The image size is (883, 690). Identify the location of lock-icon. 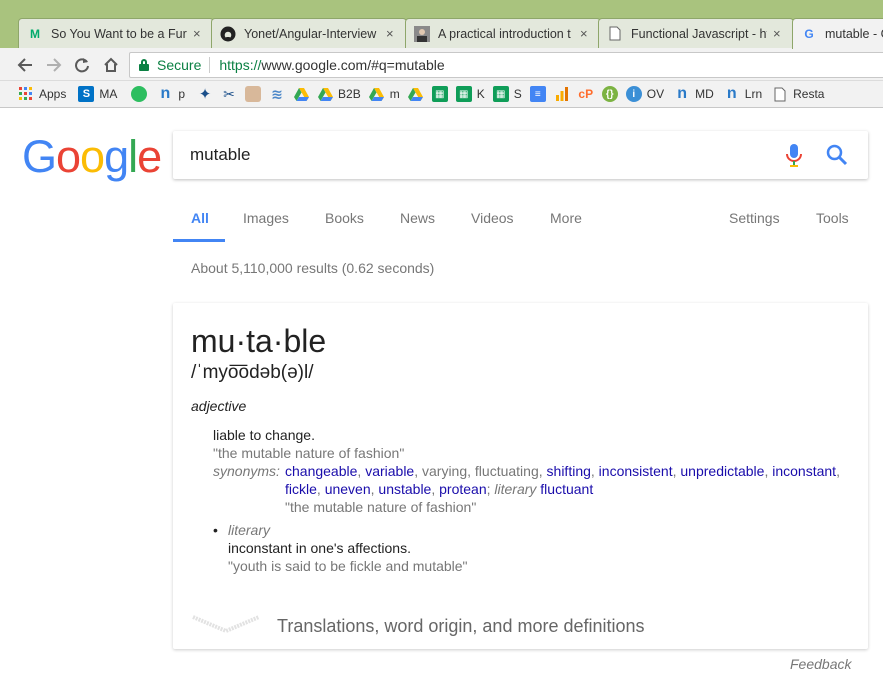
(144, 65).